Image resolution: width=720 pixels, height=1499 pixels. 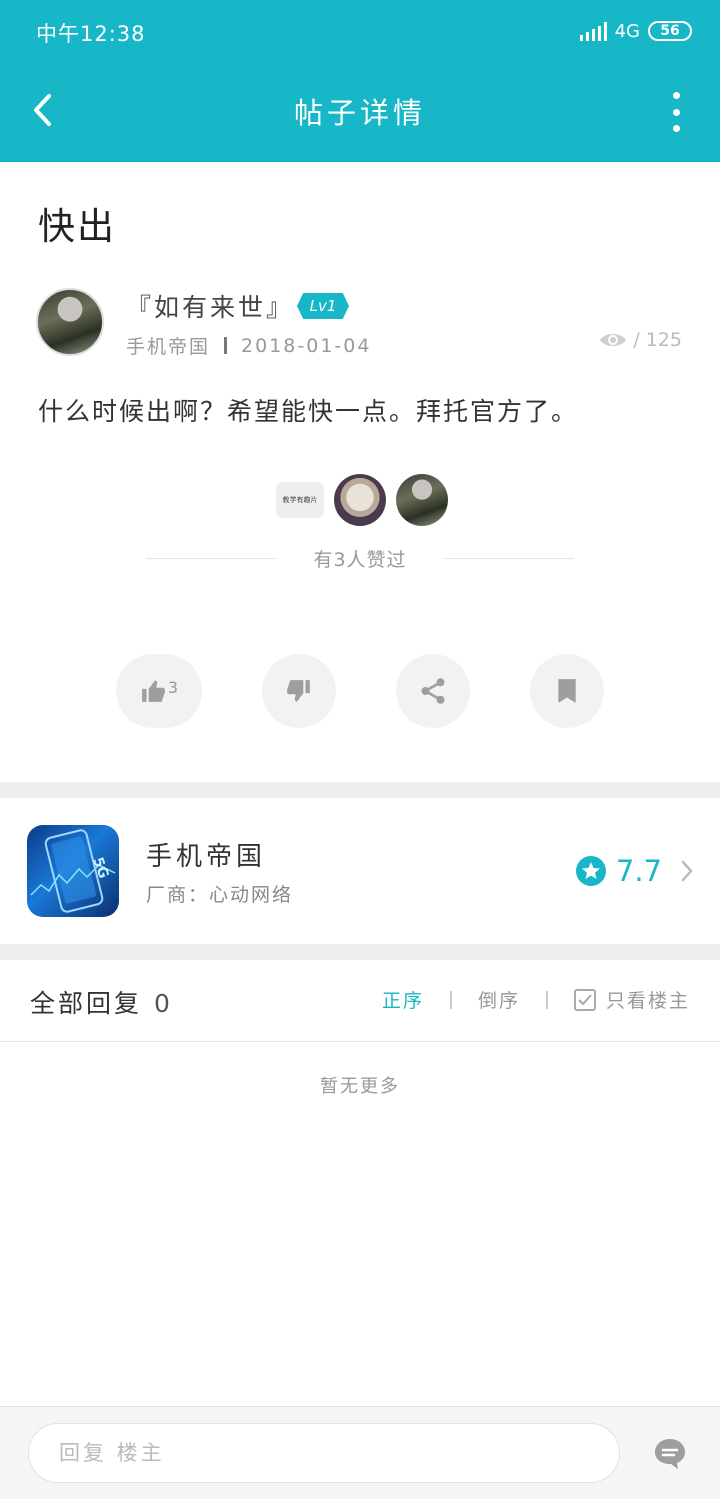 What do you see at coordinates (324, 1453) in the screenshot?
I see `reply-input: 回复 楼主` at bounding box center [324, 1453].